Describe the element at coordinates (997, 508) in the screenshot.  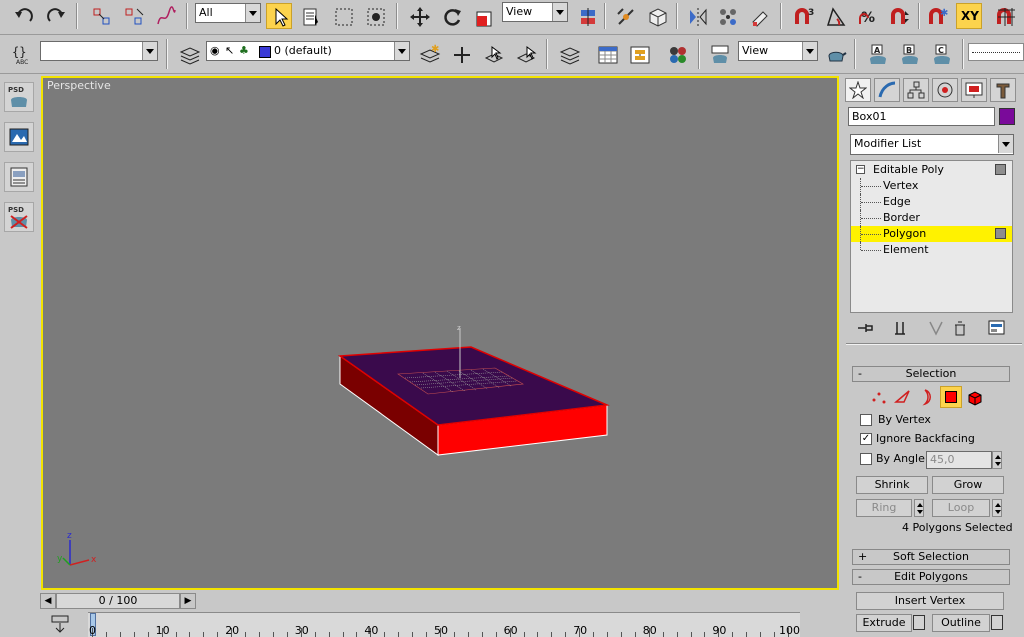
I see `loop-spinner` at that location.